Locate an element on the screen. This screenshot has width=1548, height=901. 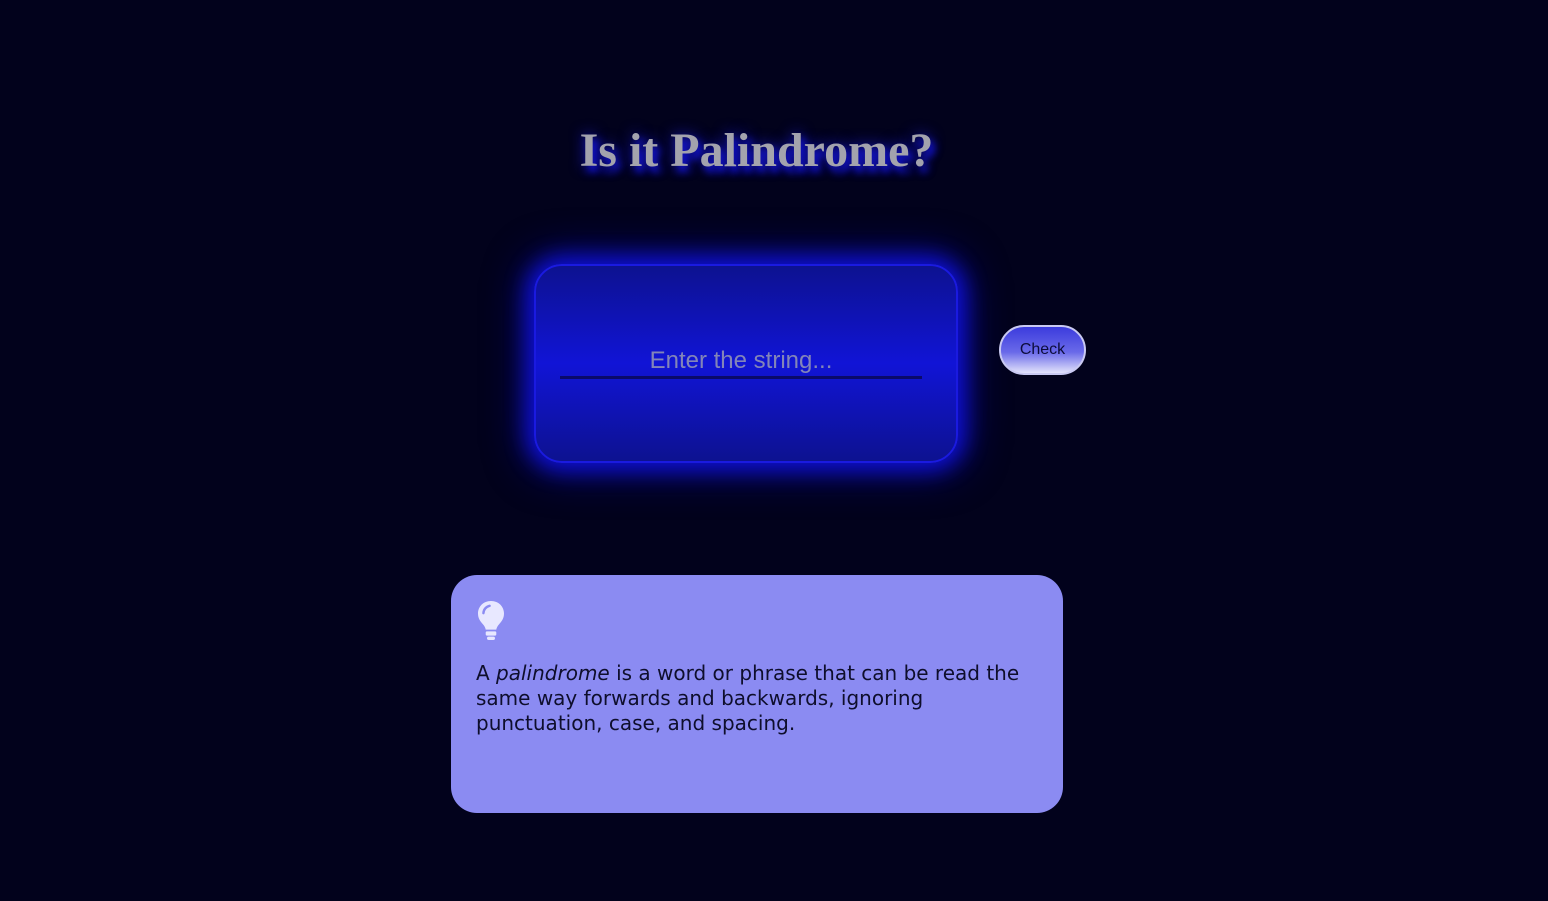
info-text-before: A is located at coordinates (486, 673).